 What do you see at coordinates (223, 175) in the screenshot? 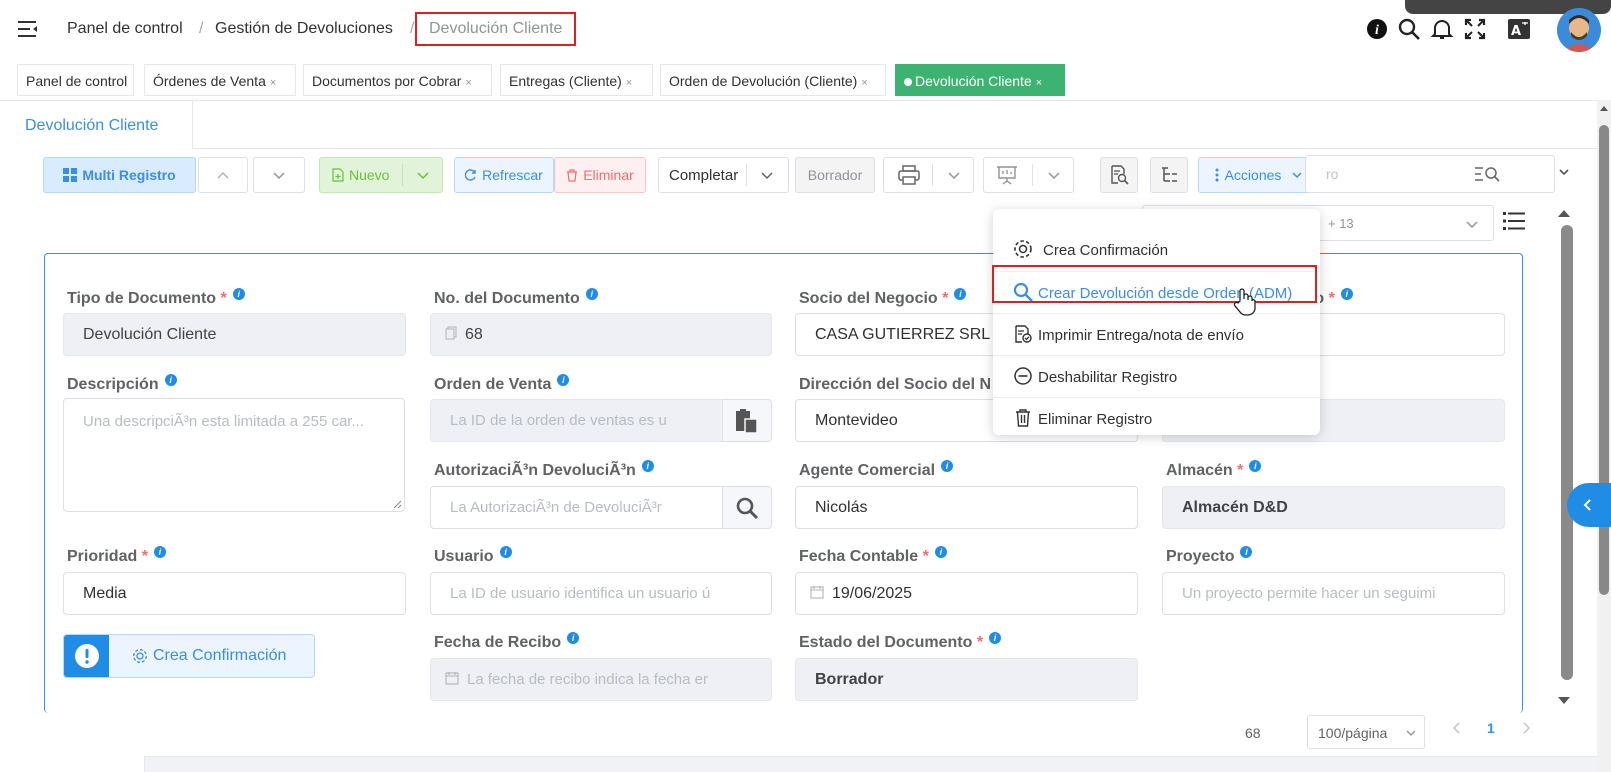
I see `previous-record-button` at bounding box center [223, 175].